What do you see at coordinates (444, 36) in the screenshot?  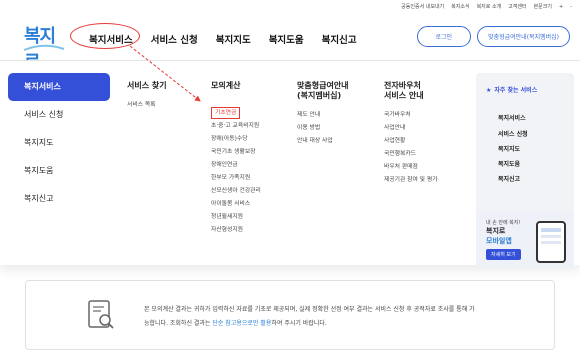 I see `login-button: 로그인` at bounding box center [444, 36].